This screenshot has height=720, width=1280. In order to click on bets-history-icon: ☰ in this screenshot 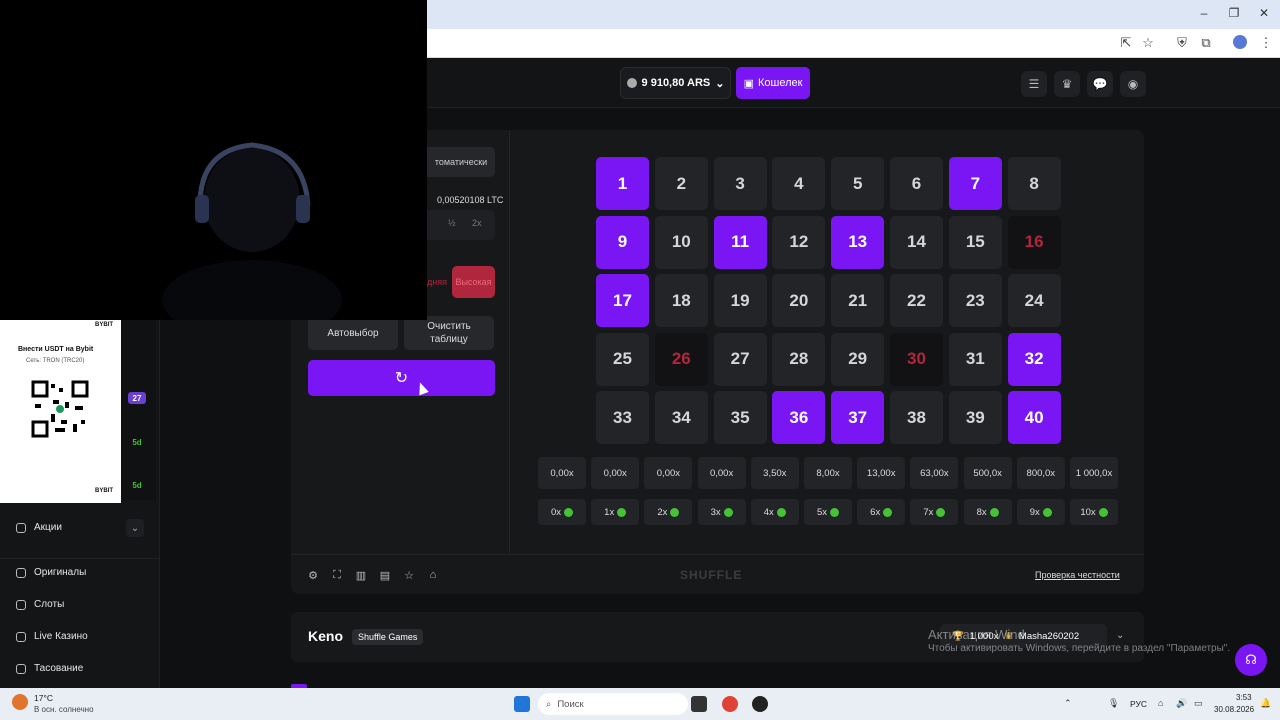, I will do `click(1034, 84)`.